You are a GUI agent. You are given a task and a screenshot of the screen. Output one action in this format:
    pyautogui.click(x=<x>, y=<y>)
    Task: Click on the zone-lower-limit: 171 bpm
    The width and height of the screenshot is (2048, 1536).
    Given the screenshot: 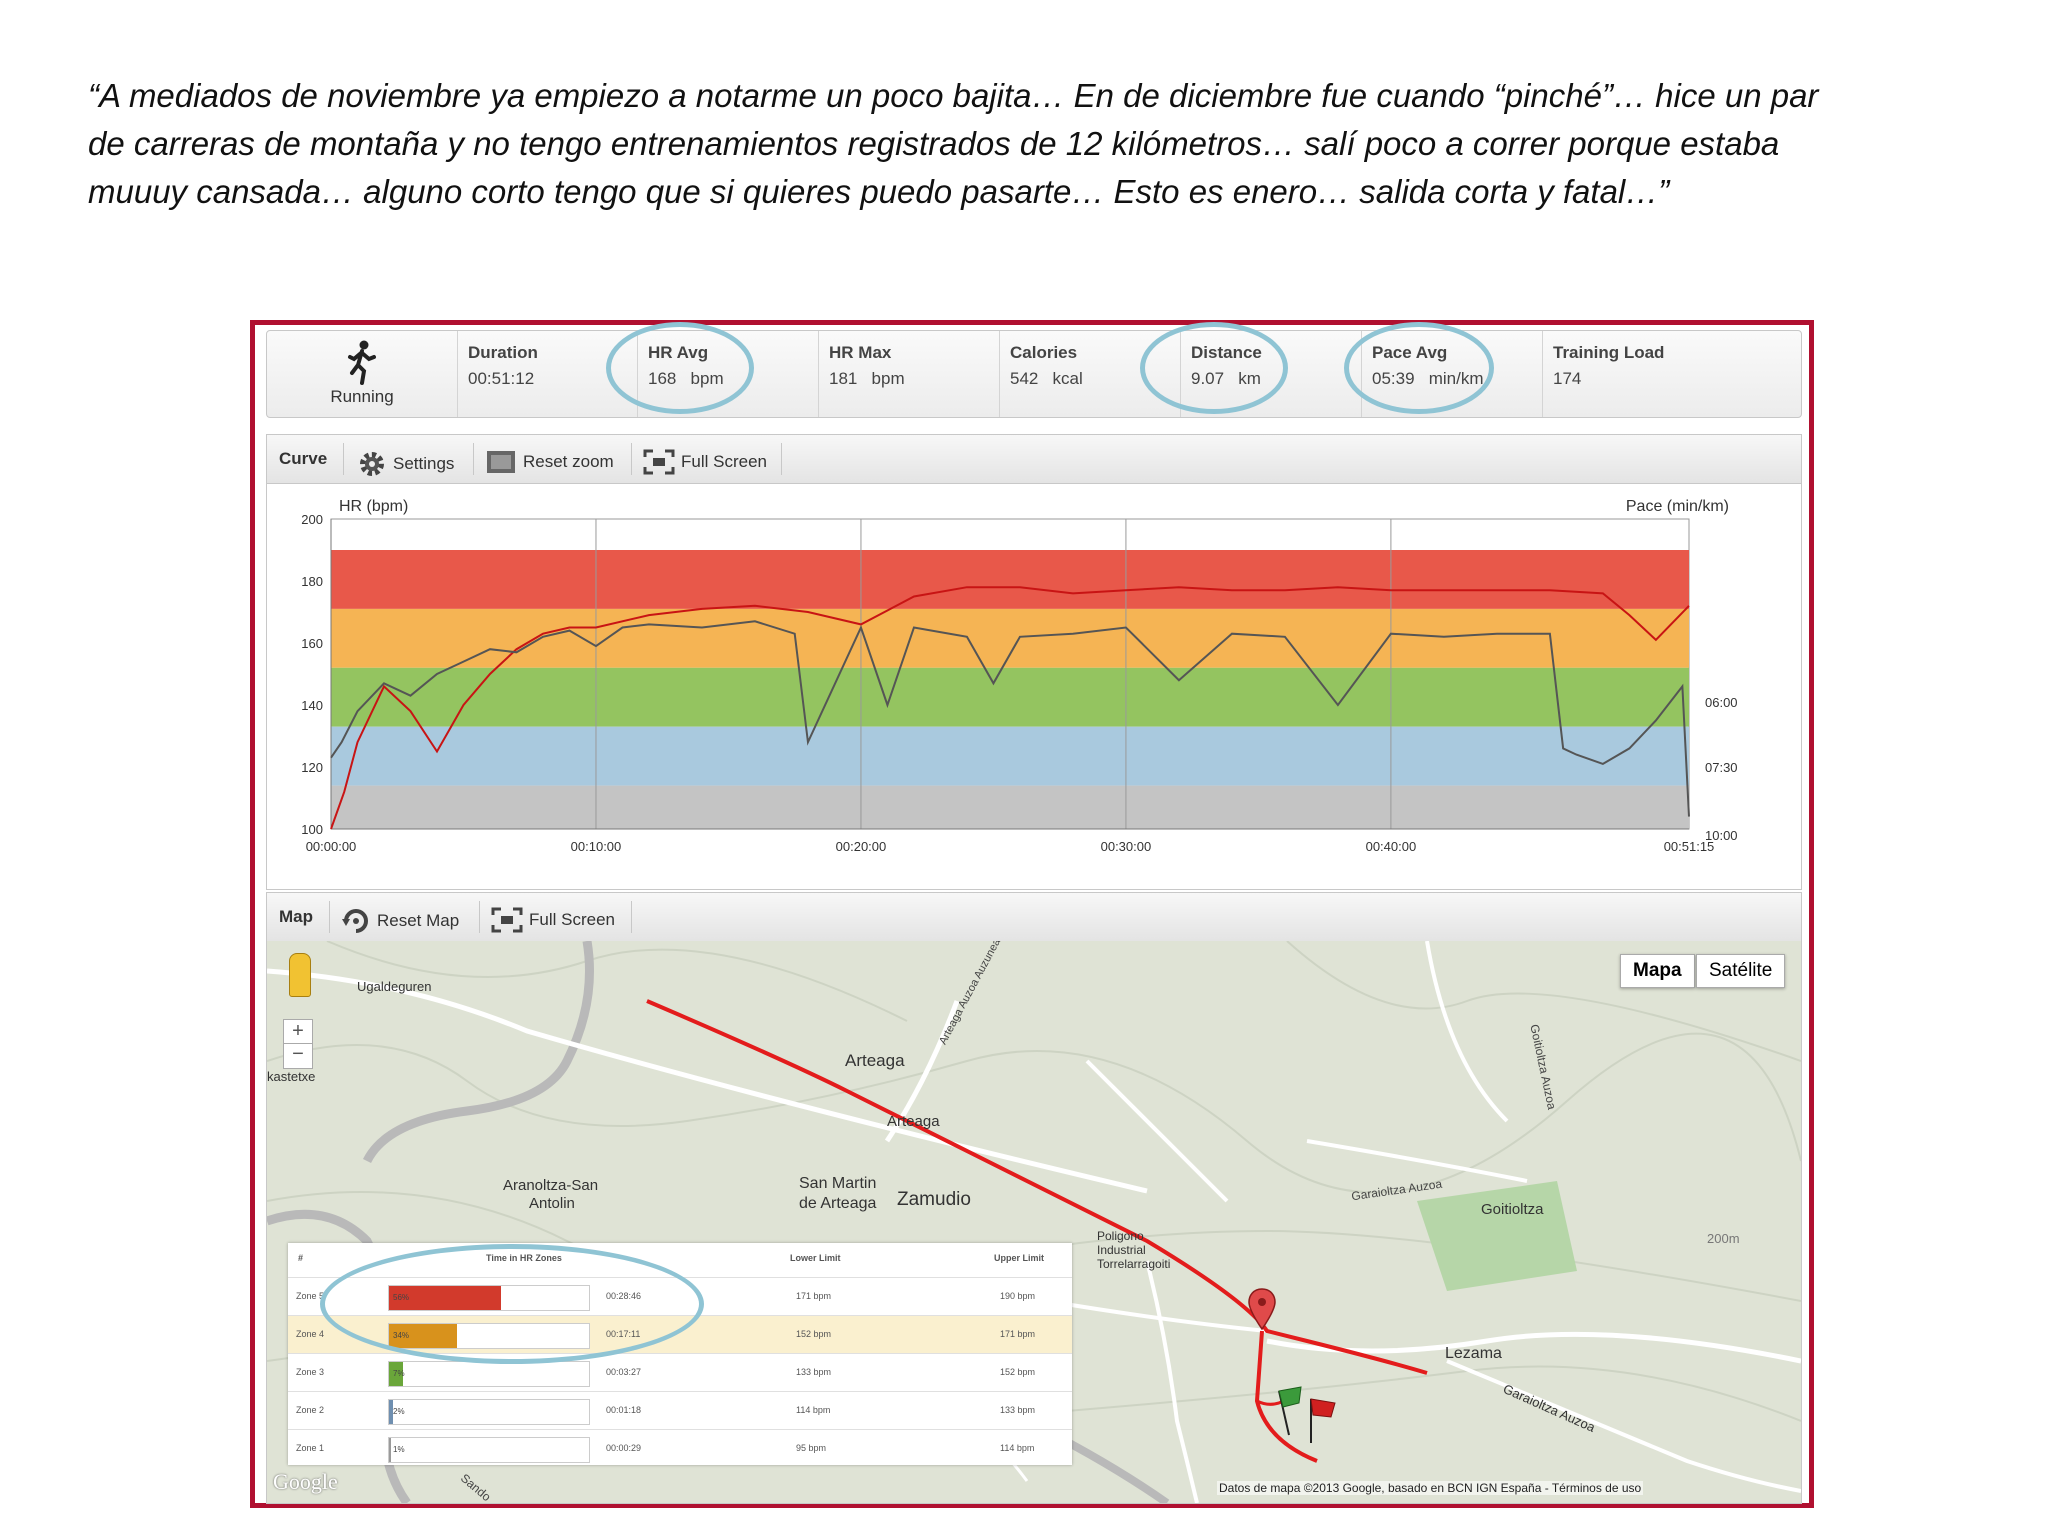 What is the action you would take?
    pyautogui.click(x=814, y=1296)
    